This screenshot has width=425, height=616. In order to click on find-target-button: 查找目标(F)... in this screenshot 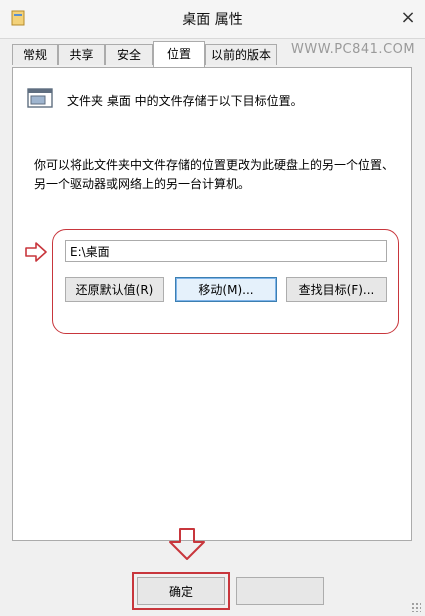, I will do `click(336, 289)`.